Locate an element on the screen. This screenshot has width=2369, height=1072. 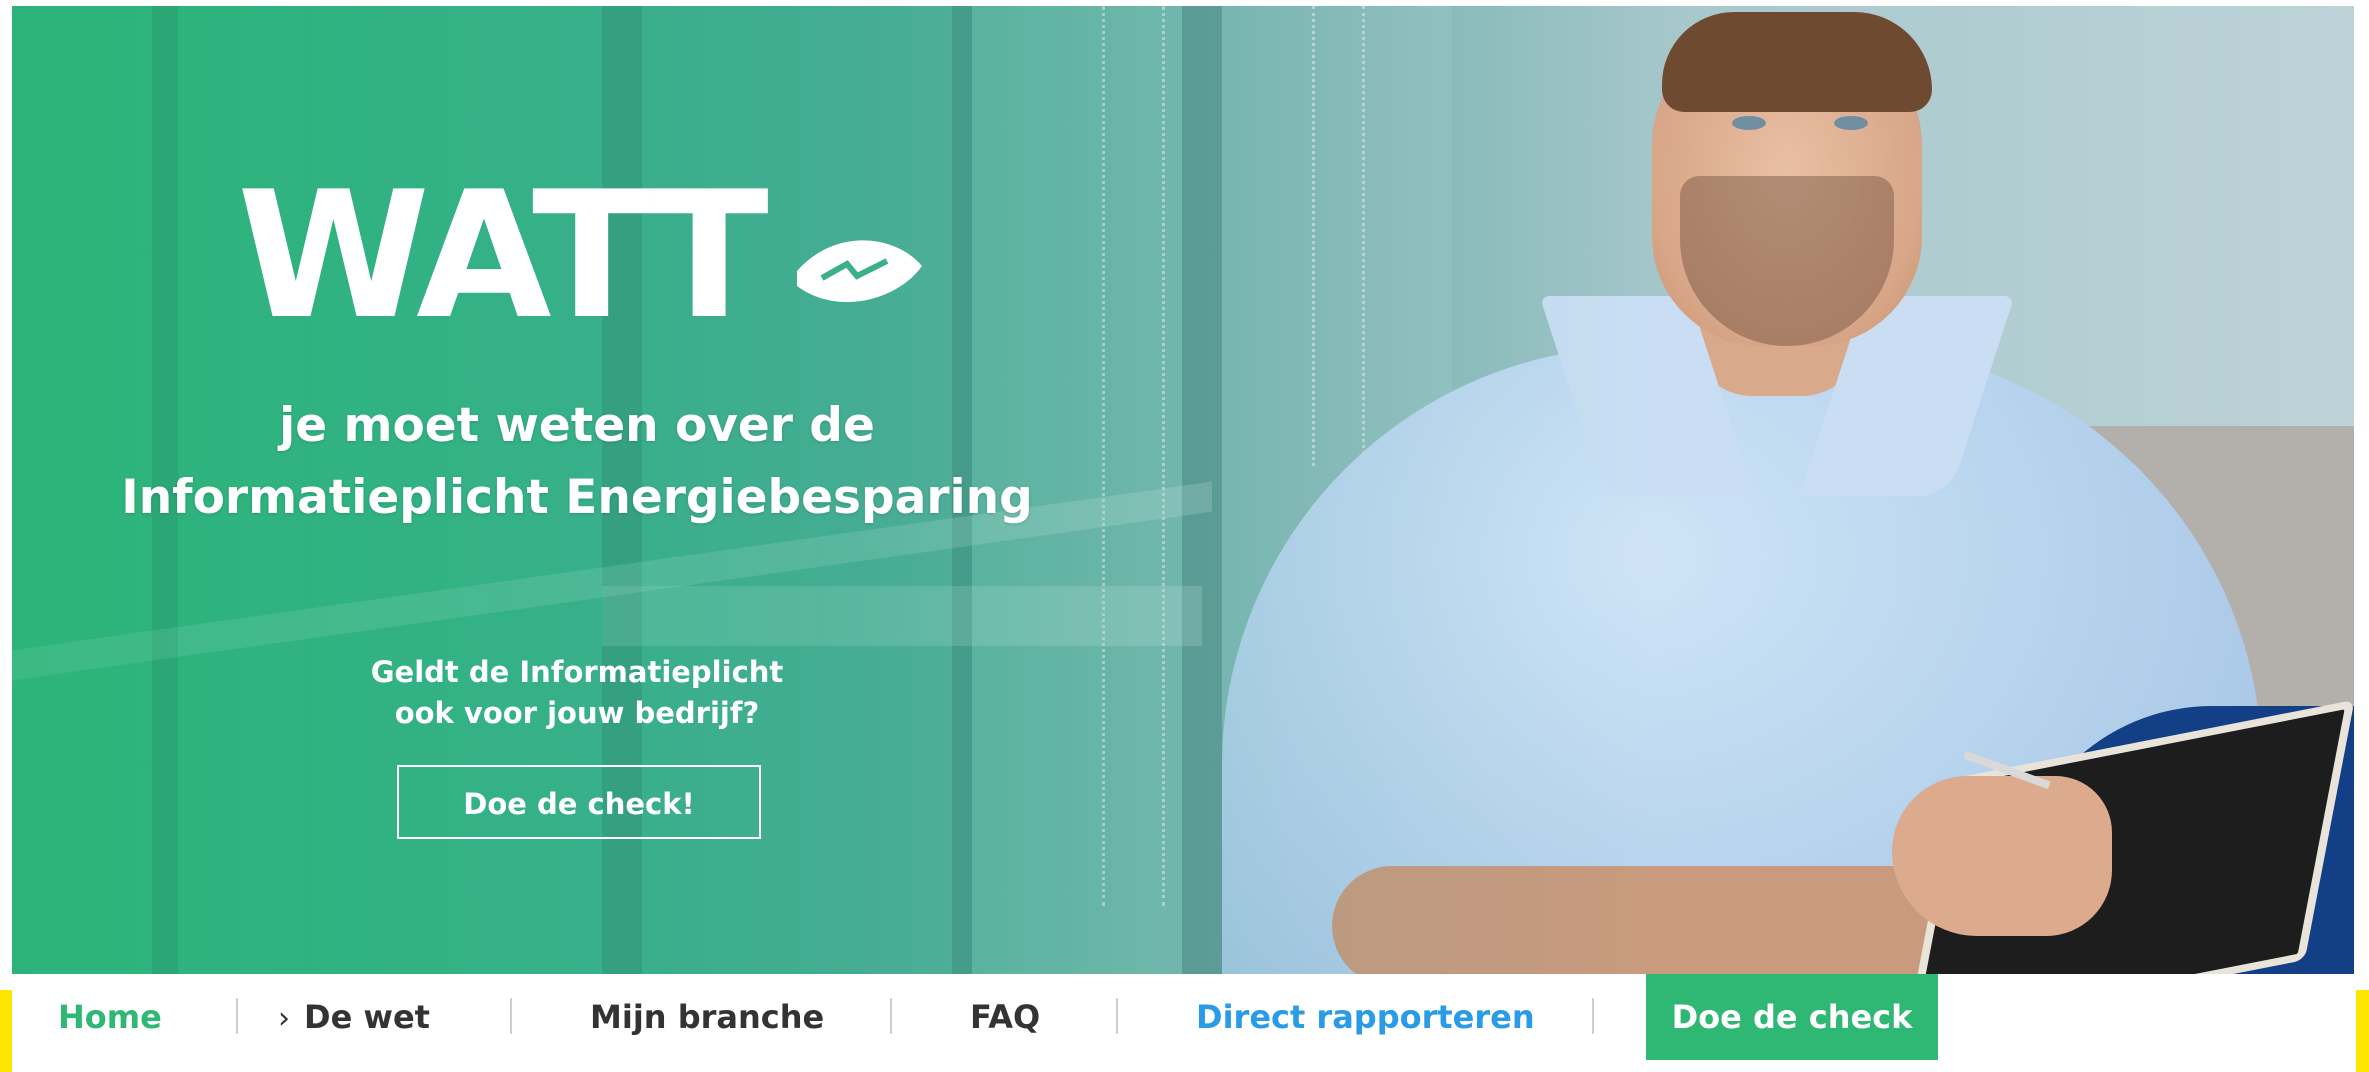
check-question-line: Geldt de Informatieplicht is located at coordinates (577, 672).